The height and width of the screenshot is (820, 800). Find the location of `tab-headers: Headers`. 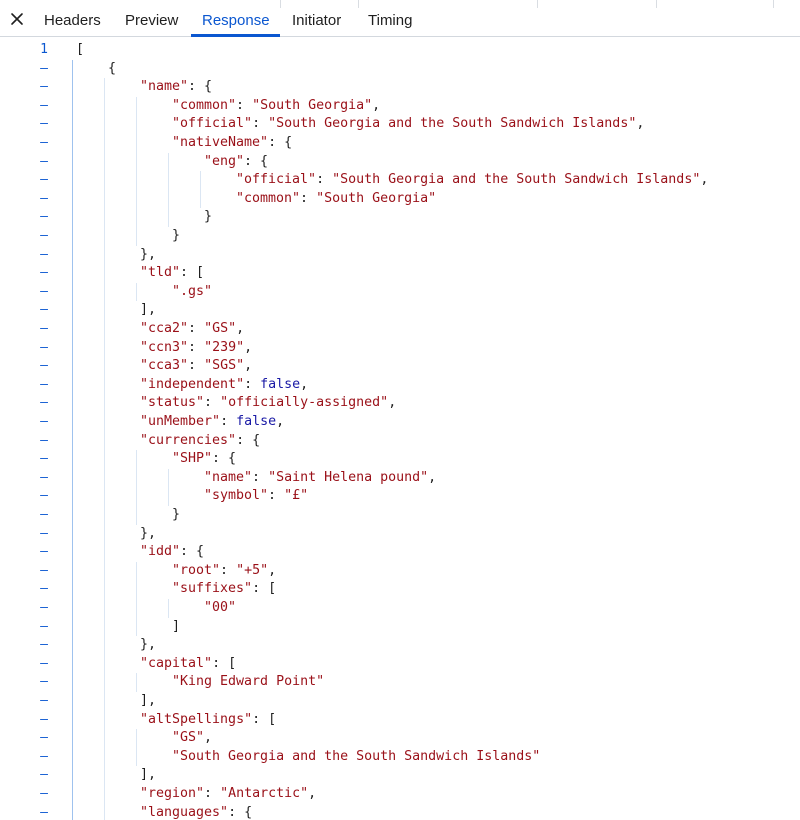

tab-headers: Headers is located at coordinates (72, 18).